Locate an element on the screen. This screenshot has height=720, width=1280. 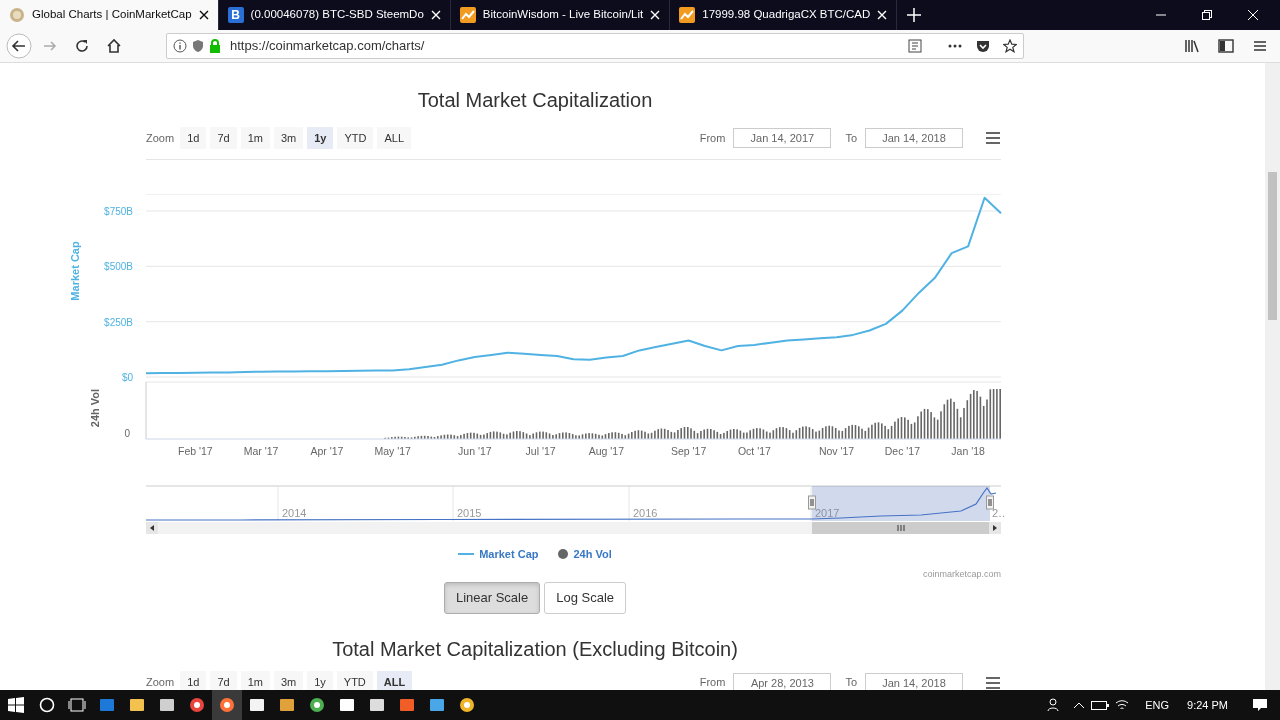
axis-title: 24h Vol is located at coordinates (95, 408).